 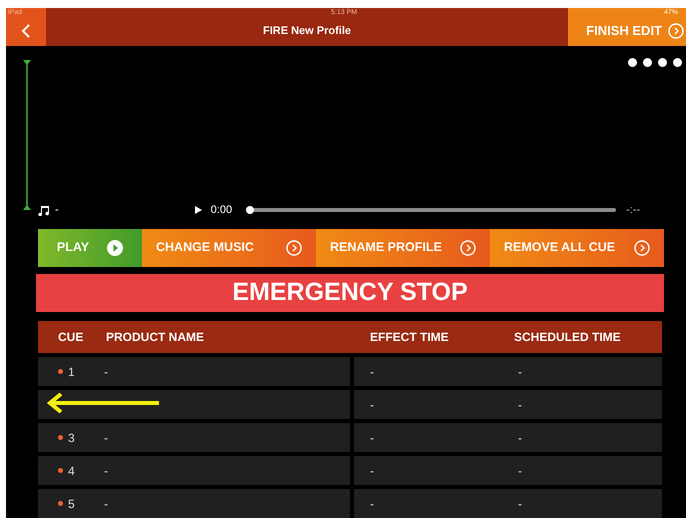 I want to click on play-button: PLAY, so click(x=90, y=247).